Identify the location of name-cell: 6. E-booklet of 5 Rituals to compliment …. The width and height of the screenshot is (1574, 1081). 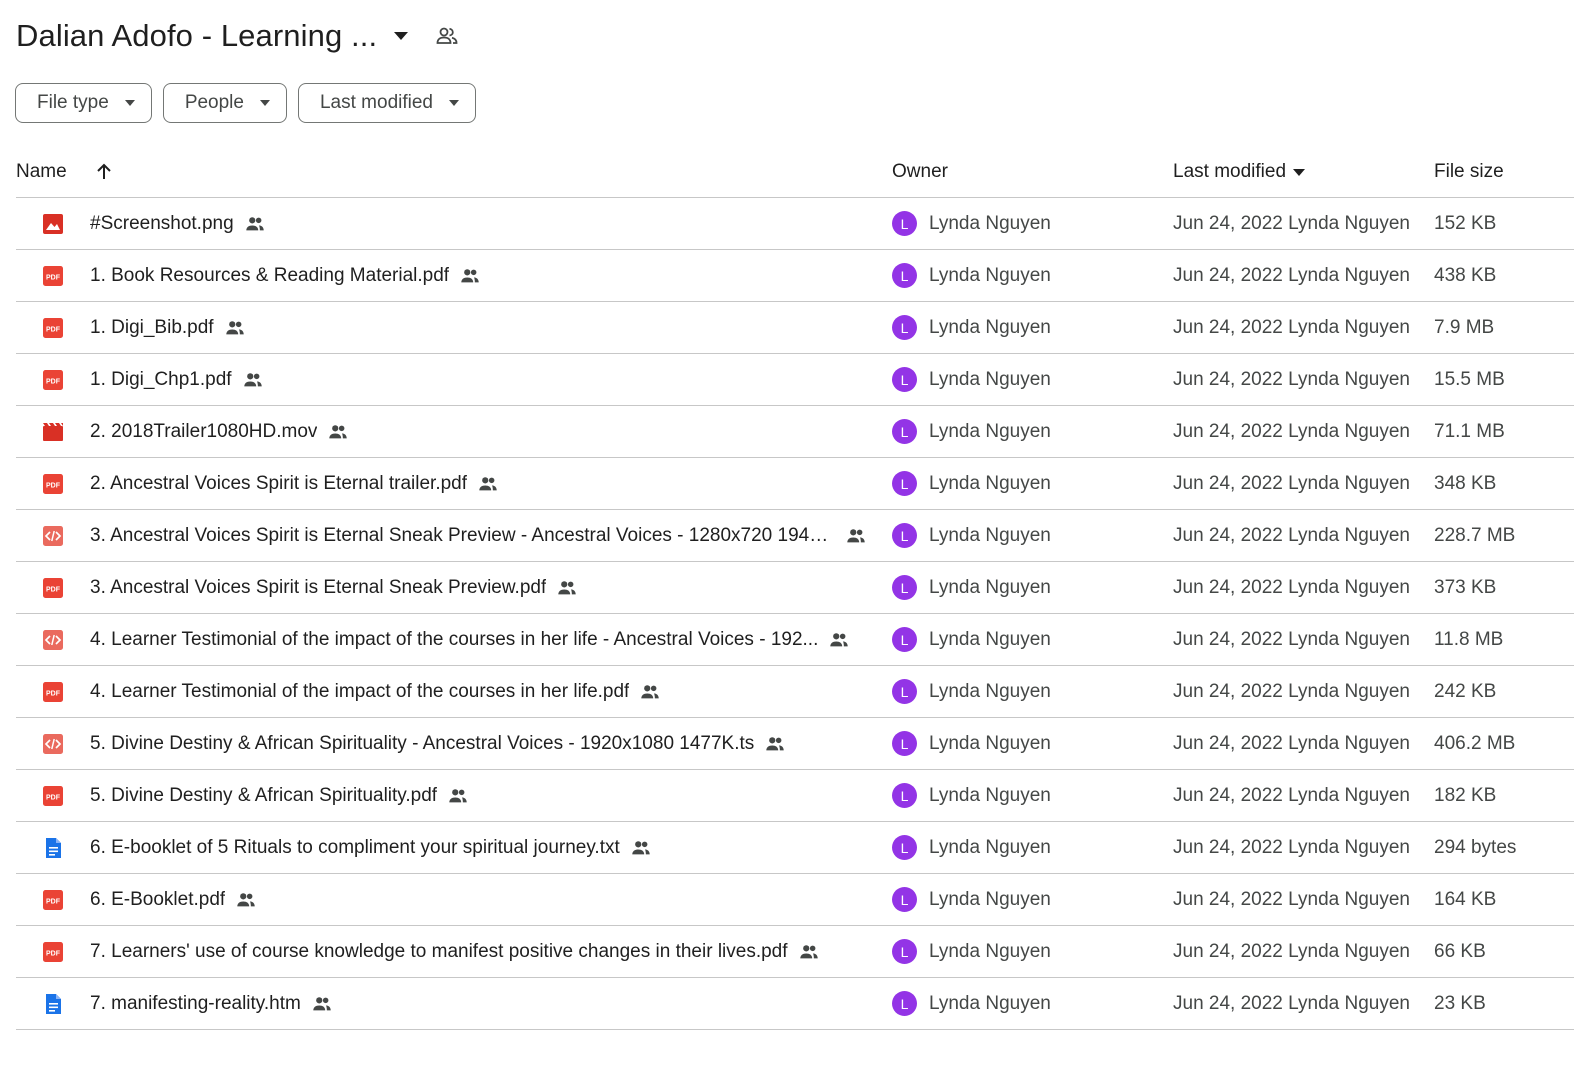
(372, 847).